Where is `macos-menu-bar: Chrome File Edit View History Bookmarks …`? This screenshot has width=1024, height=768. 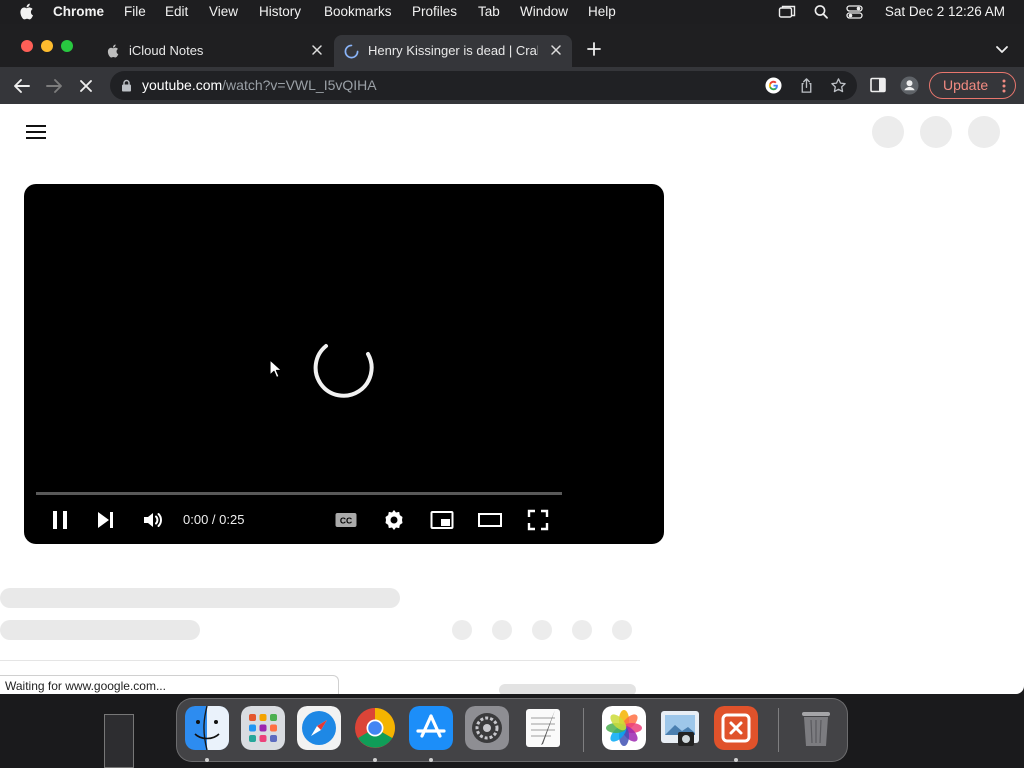
macos-menu-bar: Chrome File Edit View History Bookmarks … is located at coordinates (512, 12).